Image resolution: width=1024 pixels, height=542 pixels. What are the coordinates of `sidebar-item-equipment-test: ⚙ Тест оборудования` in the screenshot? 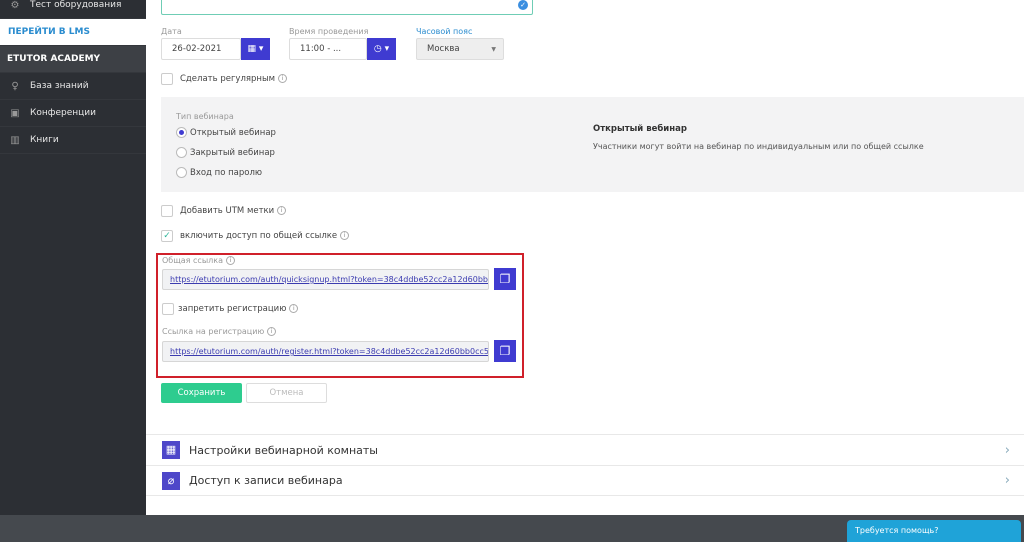 It's located at (73, 9).